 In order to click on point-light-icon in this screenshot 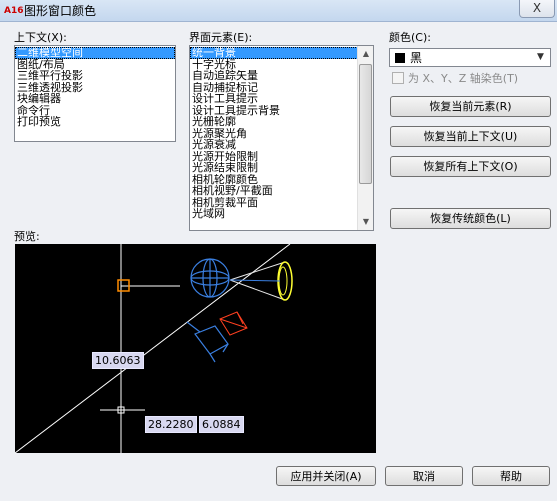, I will do `click(210, 278)`.